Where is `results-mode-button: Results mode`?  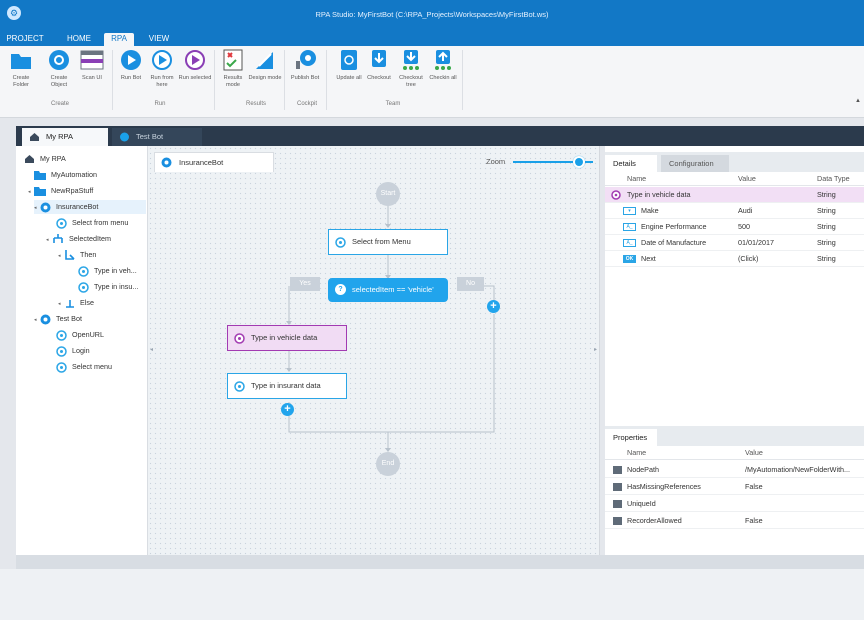
results-mode-button: Results mode is located at coordinates (233, 68).